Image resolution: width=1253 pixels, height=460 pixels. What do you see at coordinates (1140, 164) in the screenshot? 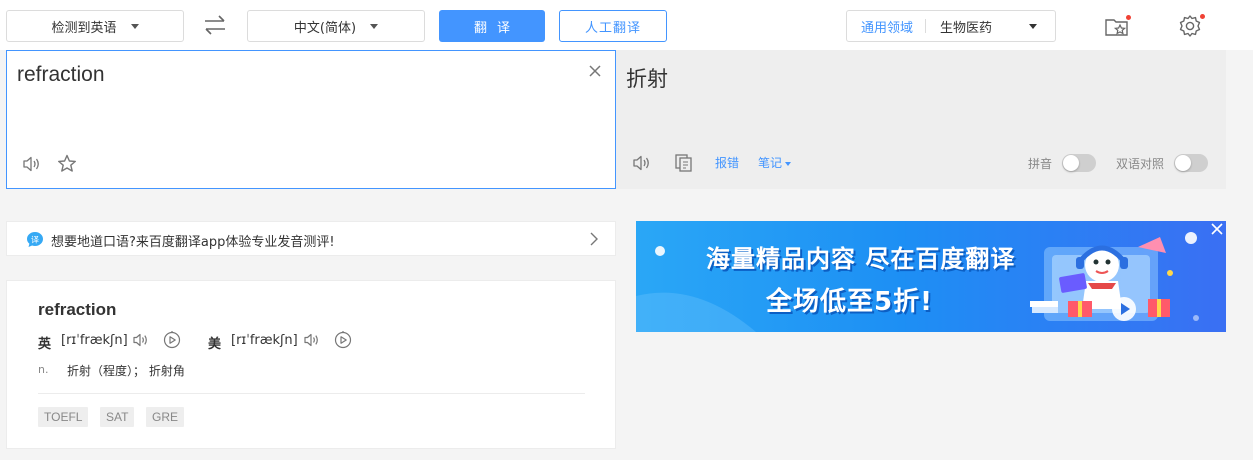
I see `bilingual-label: 双语对照` at bounding box center [1140, 164].